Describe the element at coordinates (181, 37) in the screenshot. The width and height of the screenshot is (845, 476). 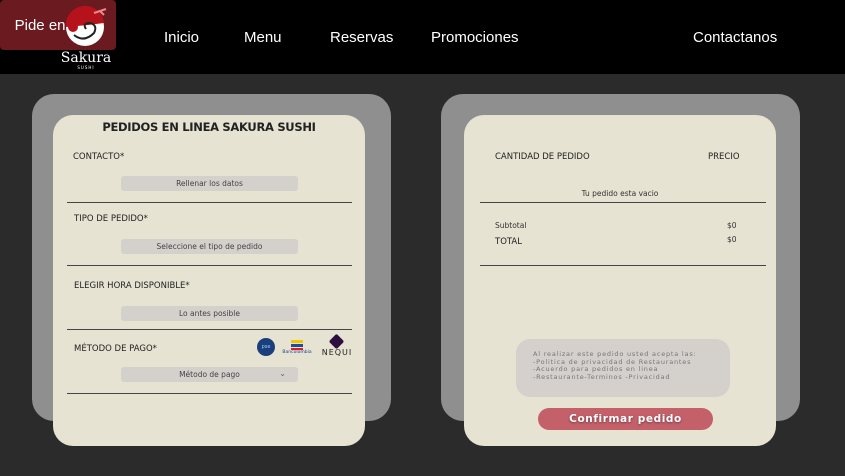
I see `nav-inicio: Inicio` at that location.